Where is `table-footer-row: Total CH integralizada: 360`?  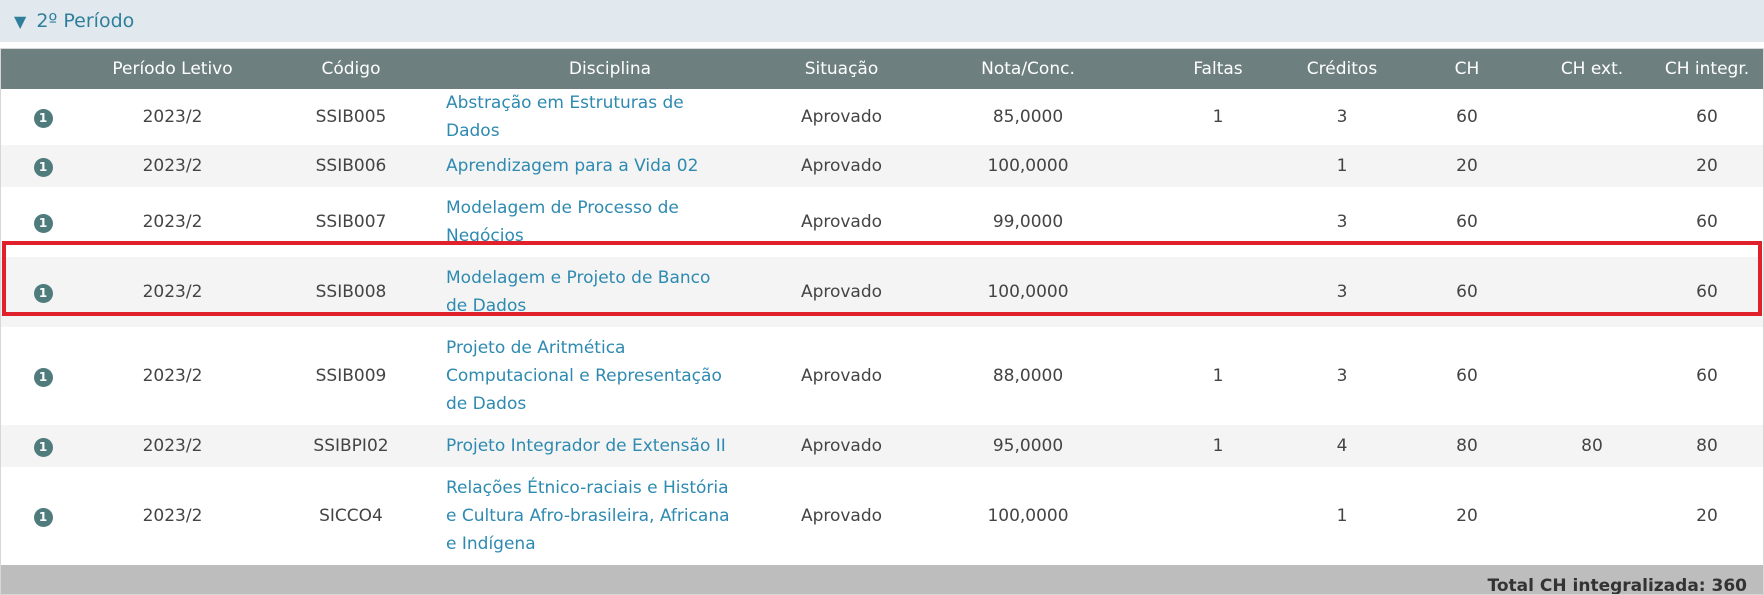 table-footer-row: Total CH integralizada: 360 is located at coordinates (882, 580).